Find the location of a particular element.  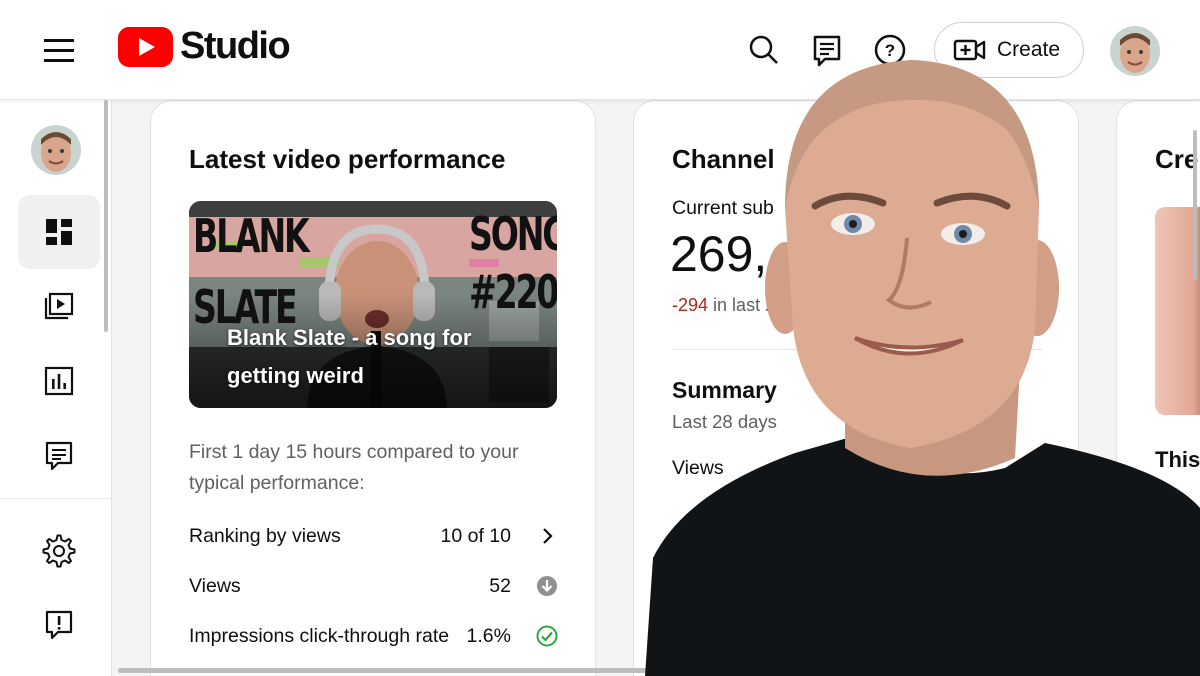

gear-icon is located at coordinates (59, 551).